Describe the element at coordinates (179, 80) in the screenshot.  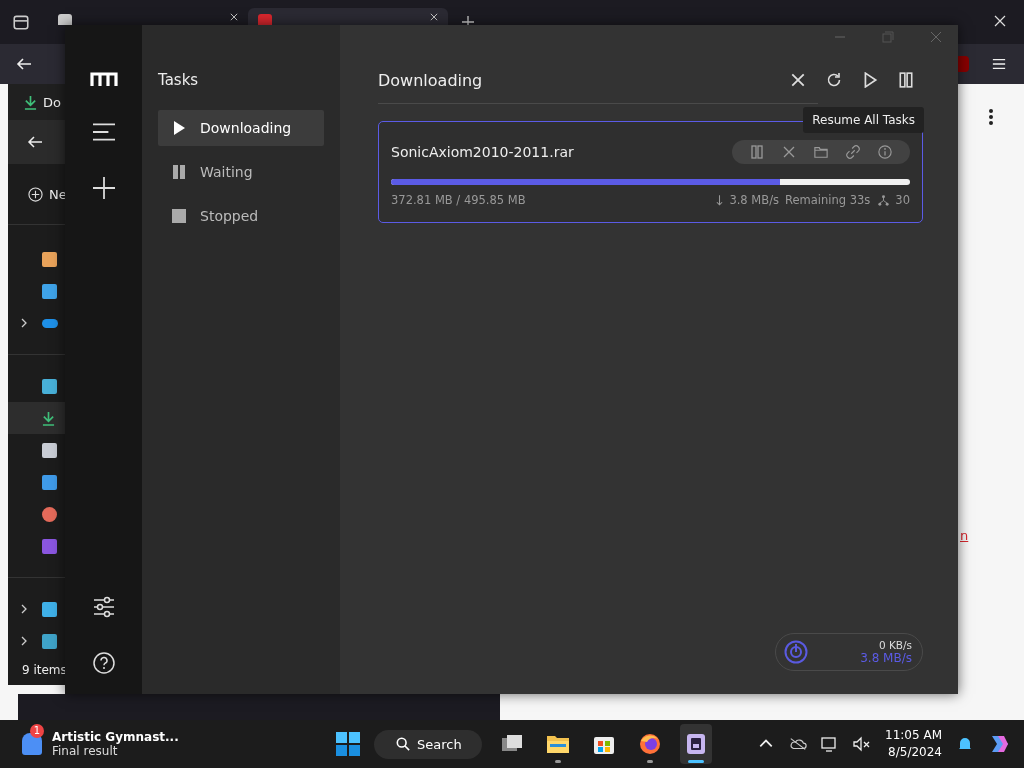
I see `panel-title: Tasks` at that location.